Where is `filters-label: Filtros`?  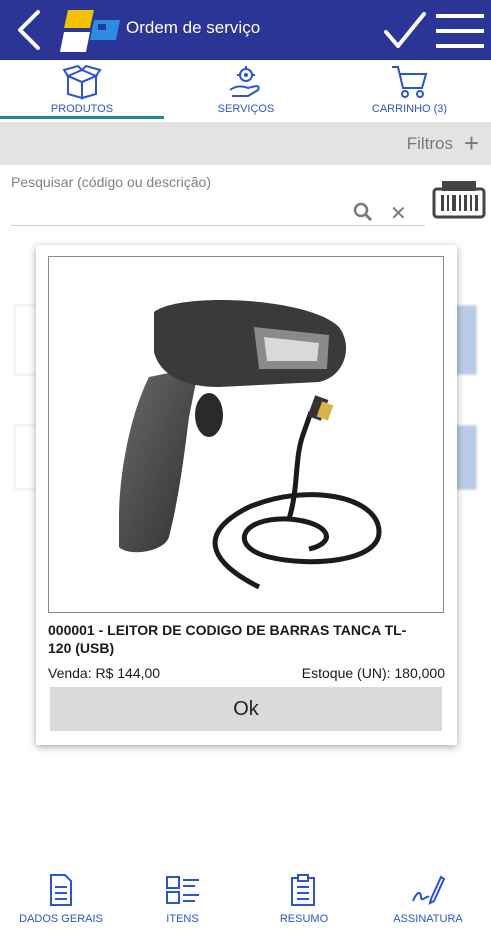 filters-label: Filtros is located at coordinates (429, 143).